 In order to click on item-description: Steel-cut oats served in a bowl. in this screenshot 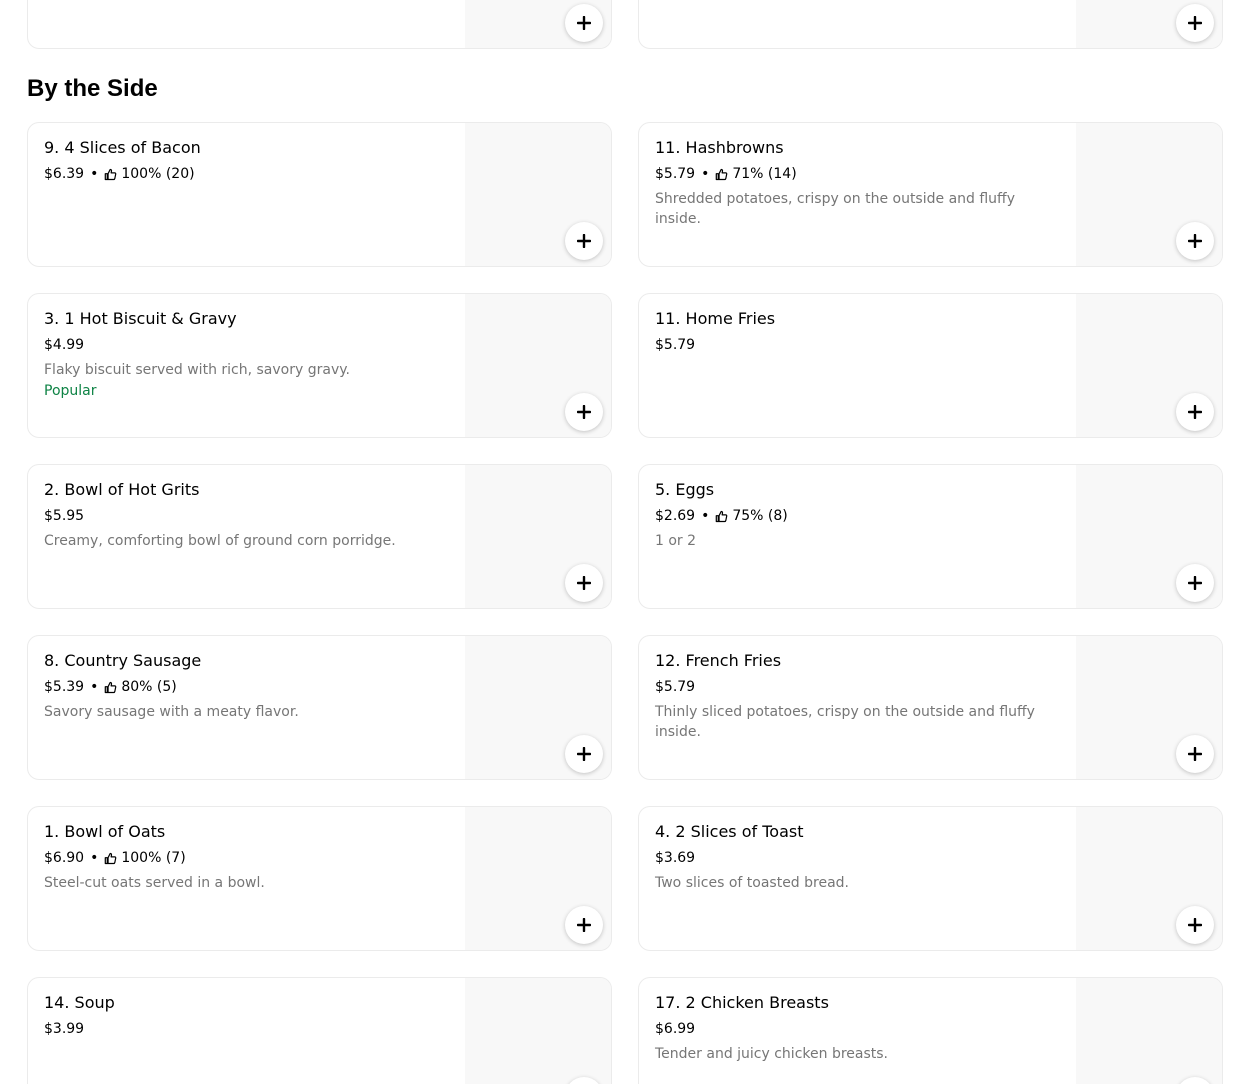, I will do `click(154, 883)`.